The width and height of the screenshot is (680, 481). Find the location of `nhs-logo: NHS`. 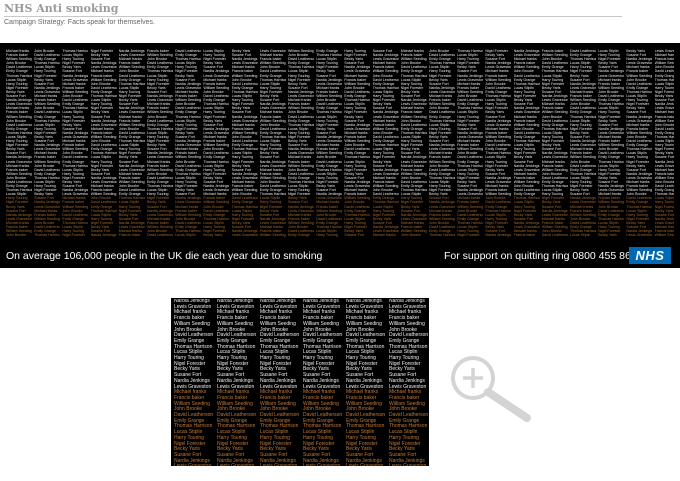

nhs-logo: NHS is located at coordinates (650, 255).